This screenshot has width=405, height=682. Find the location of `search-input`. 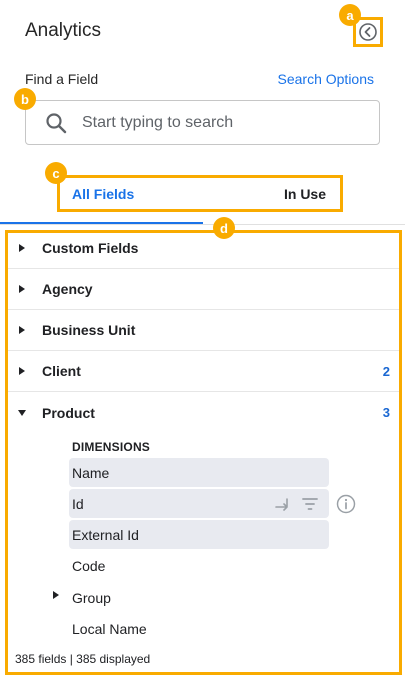

search-input is located at coordinates (222, 122).